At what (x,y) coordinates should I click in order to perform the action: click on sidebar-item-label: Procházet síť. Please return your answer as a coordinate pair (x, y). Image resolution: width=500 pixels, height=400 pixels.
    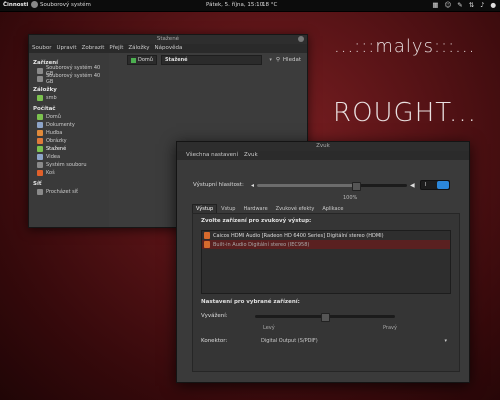
    Looking at the image, I should click on (62, 192).